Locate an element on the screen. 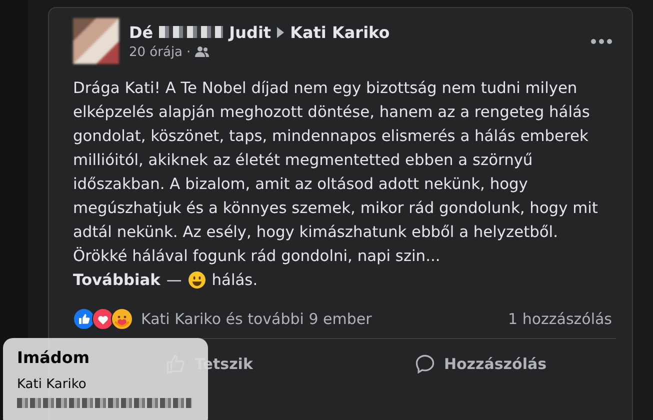 This screenshot has height=420, width=653. dash-text: — is located at coordinates (174, 280).